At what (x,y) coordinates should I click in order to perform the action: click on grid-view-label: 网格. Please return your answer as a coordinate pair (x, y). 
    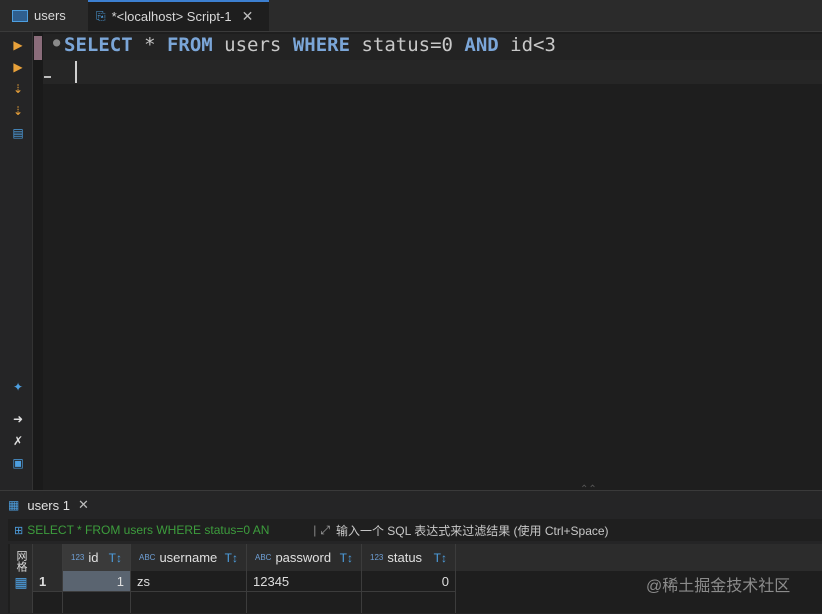
    Looking at the image, I should click on (21, 561).